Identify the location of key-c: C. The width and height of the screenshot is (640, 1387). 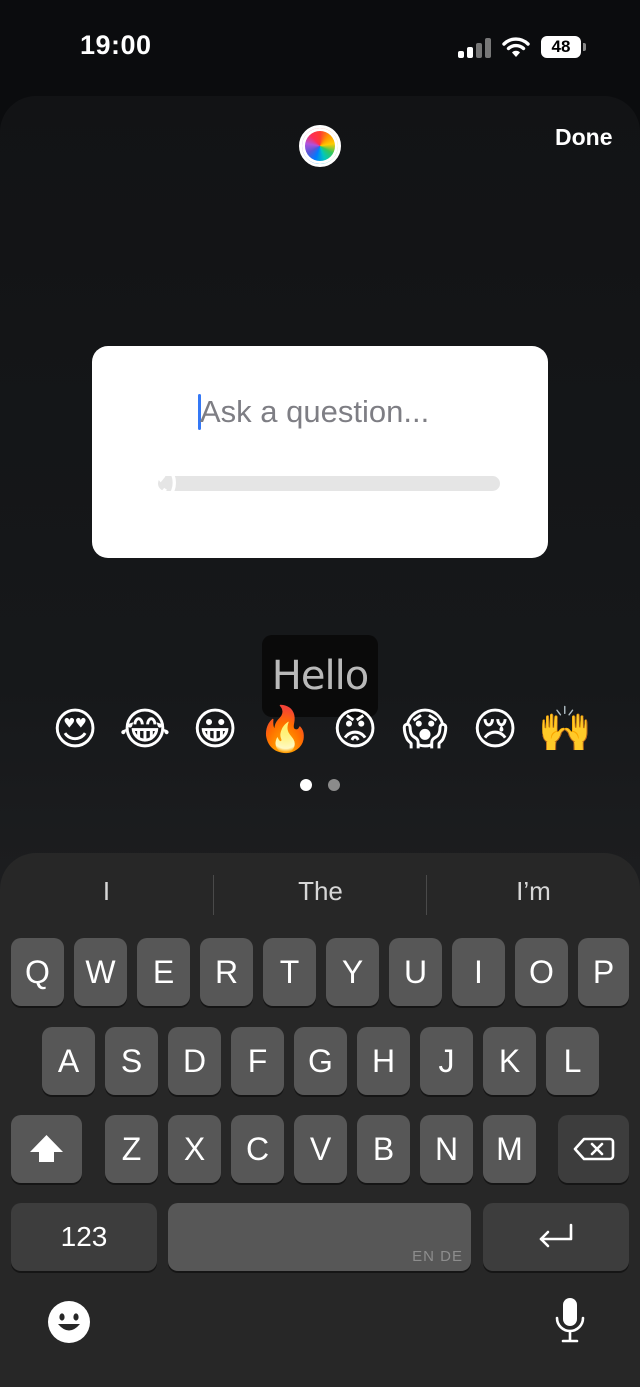
(257, 1149).